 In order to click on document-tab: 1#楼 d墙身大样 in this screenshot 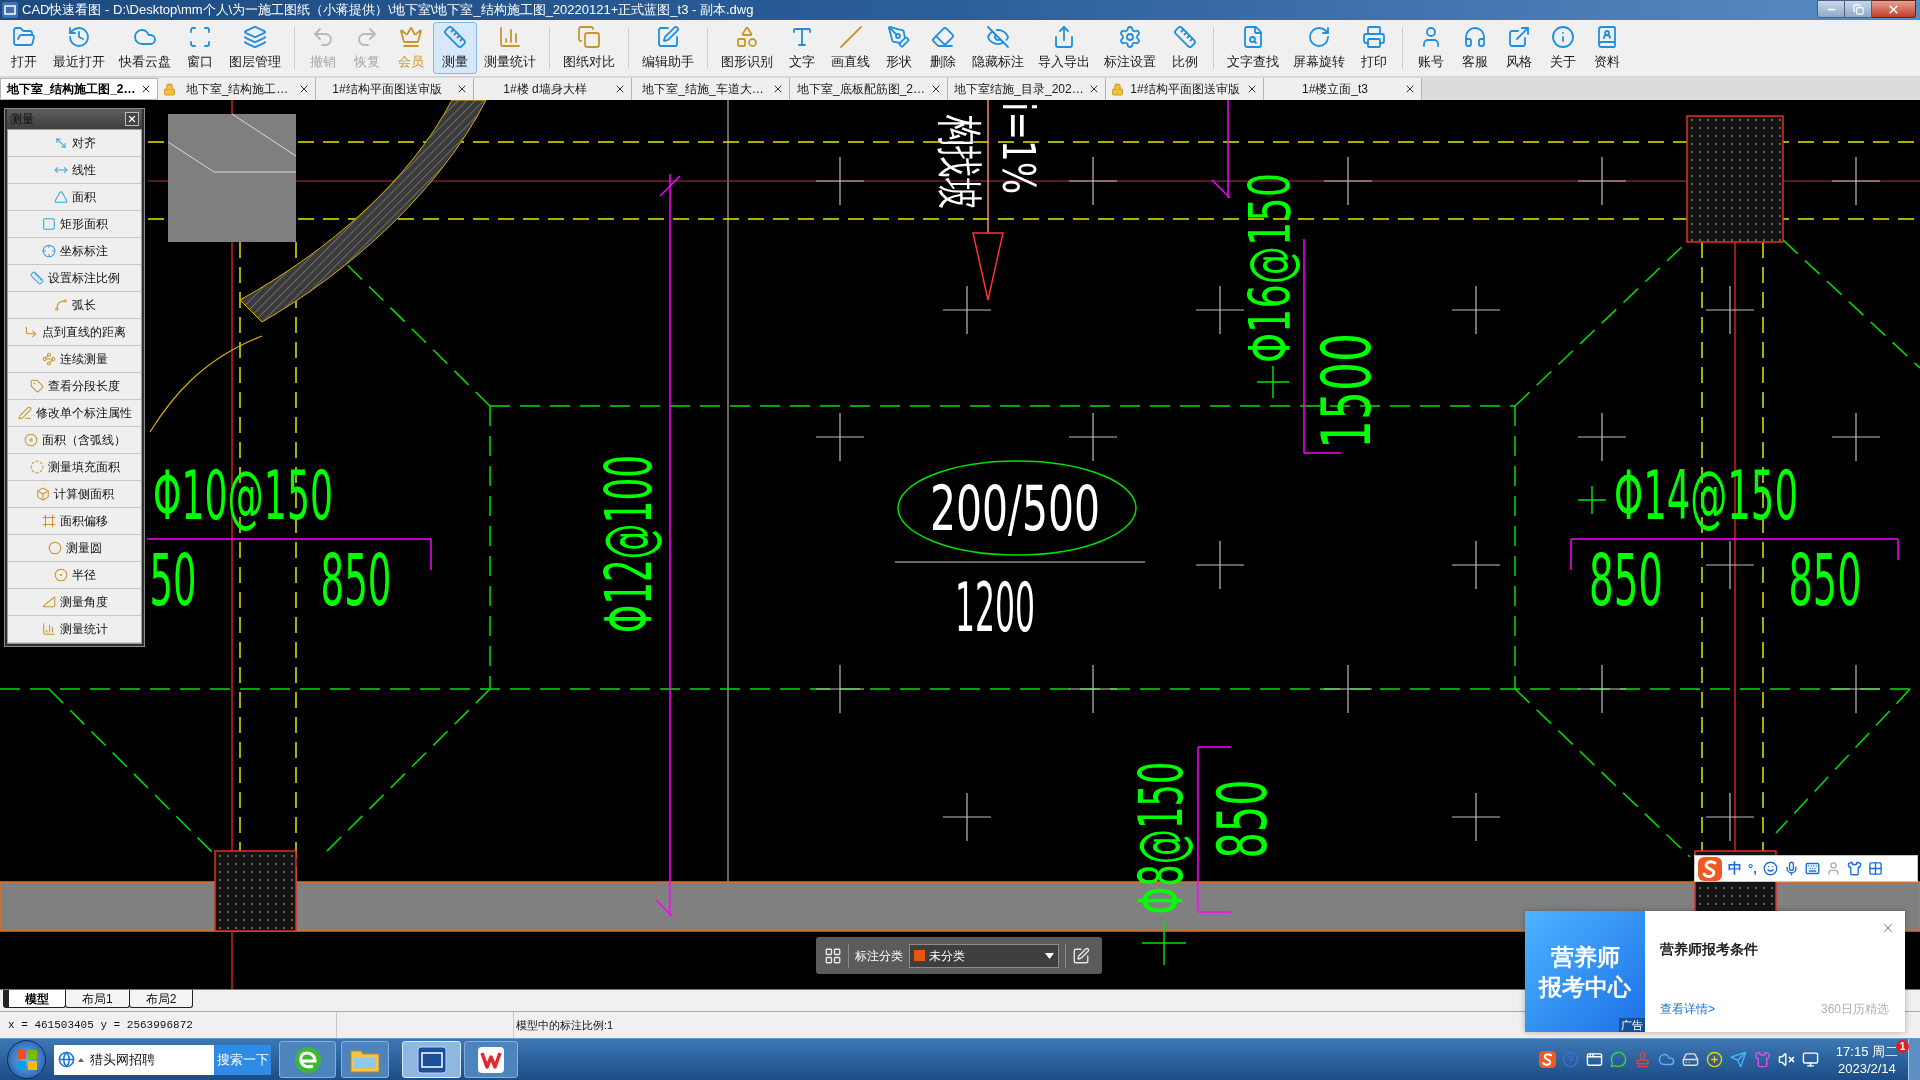, I will do `click(553, 89)`.